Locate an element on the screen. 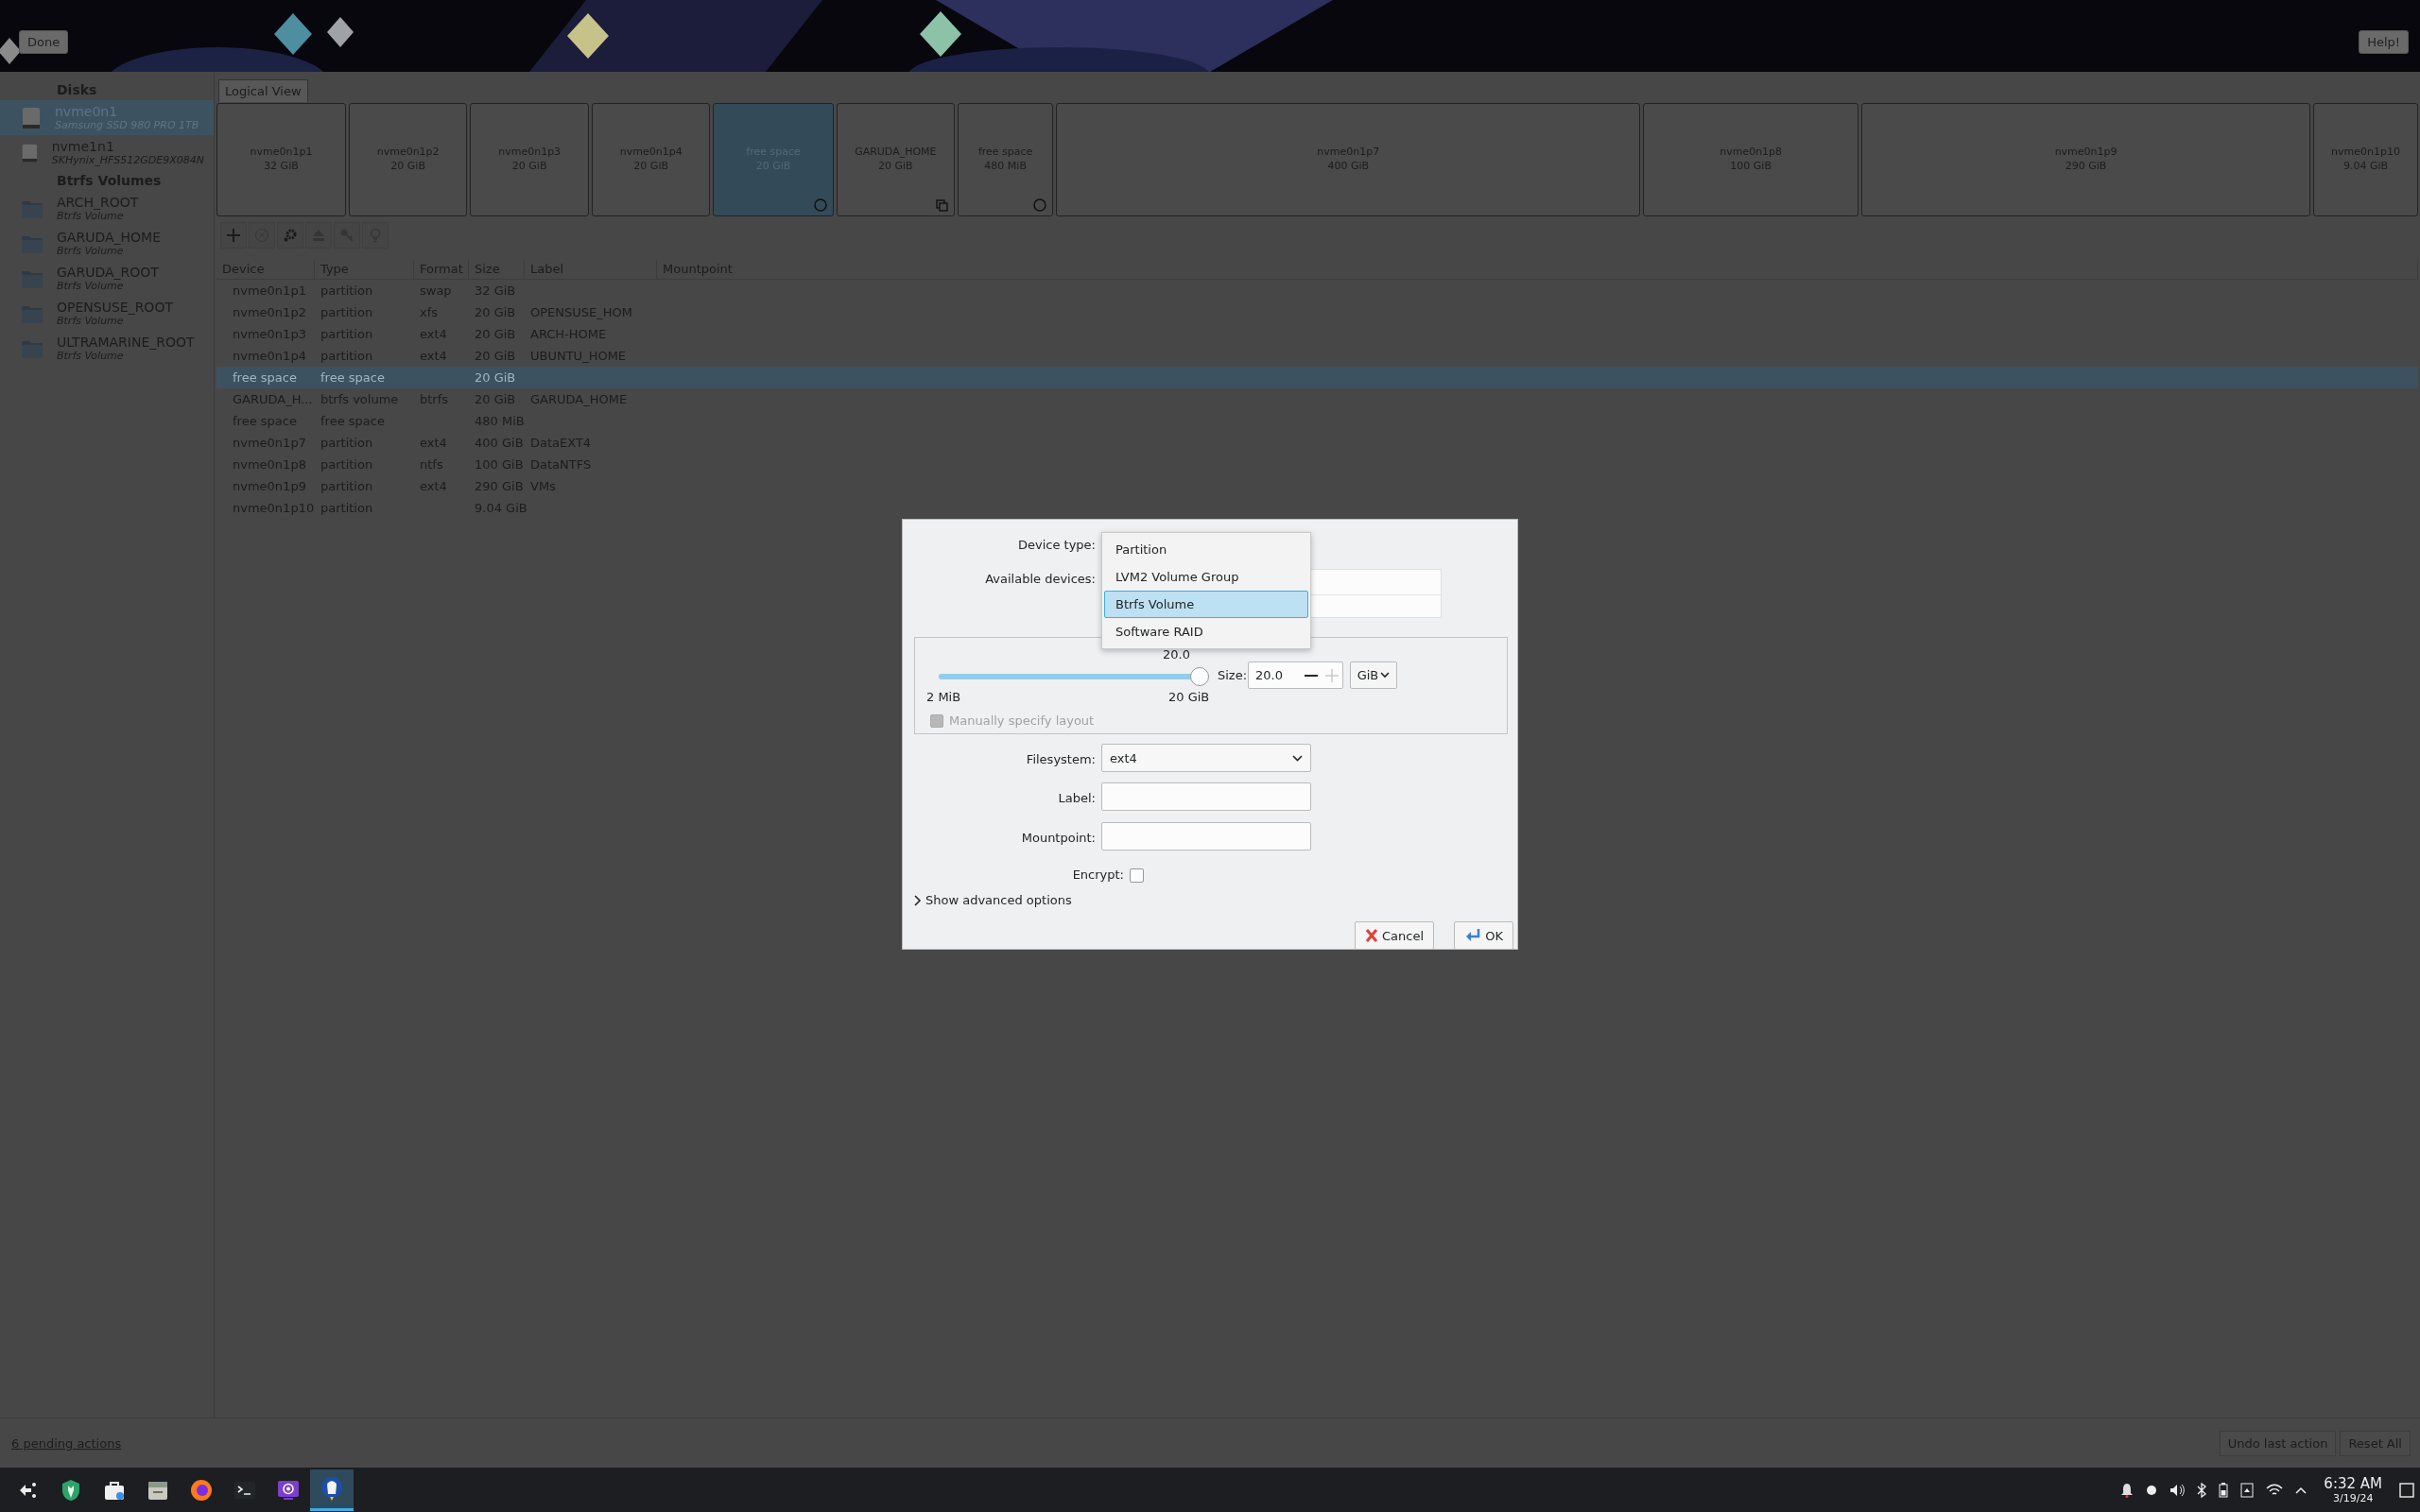 This screenshot has width=2420, height=1512. size-spinbox: 20.0 is located at coordinates (1295, 675).